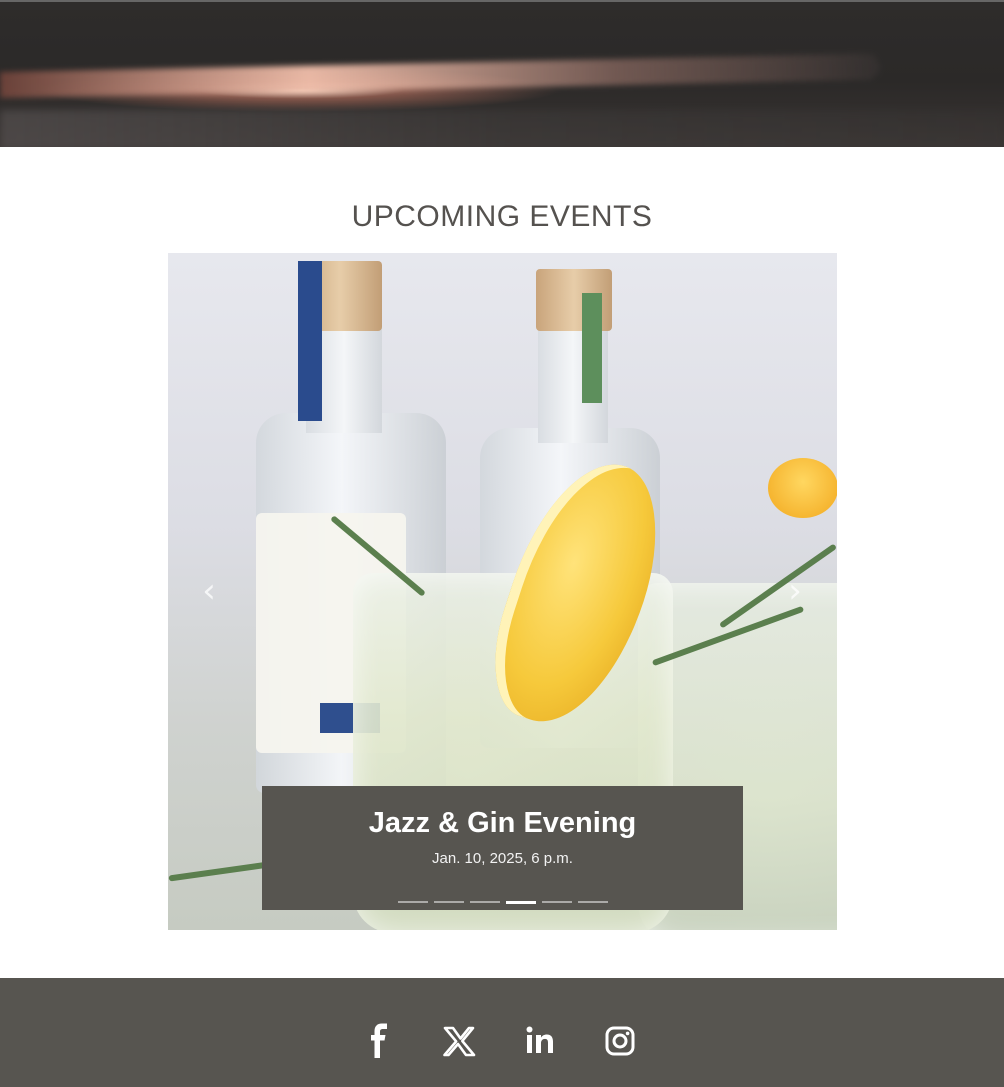  What do you see at coordinates (502, 1032) in the screenshot?
I see `site-footer` at bounding box center [502, 1032].